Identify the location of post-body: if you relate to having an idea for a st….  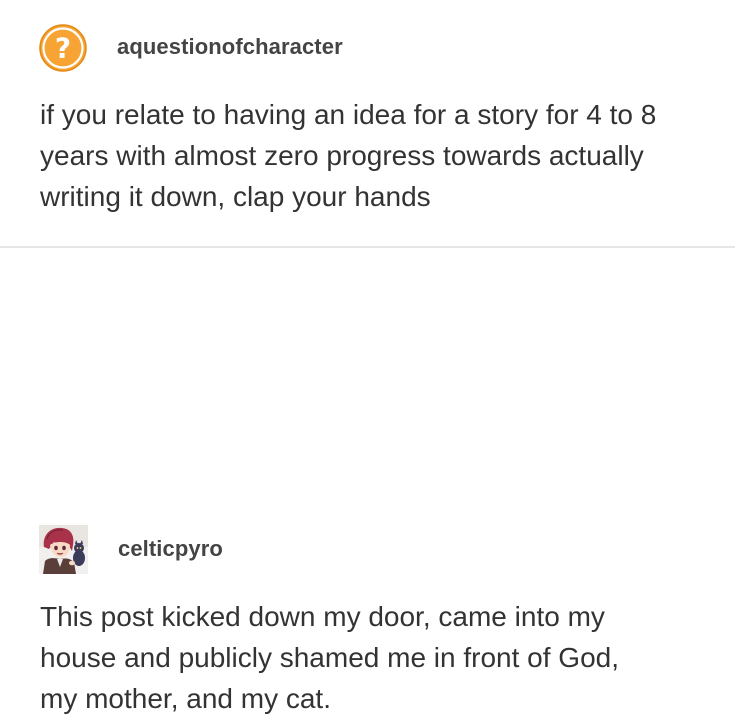
(348, 155).